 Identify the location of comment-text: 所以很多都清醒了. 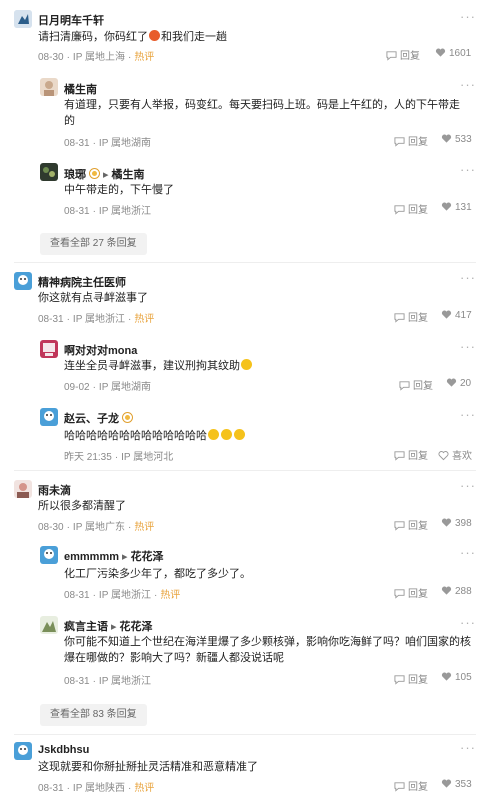
(82, 506).